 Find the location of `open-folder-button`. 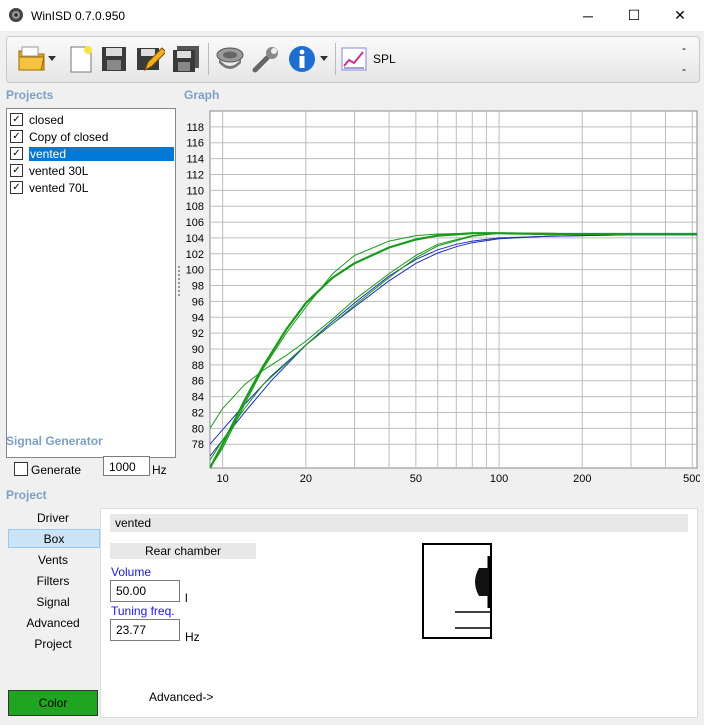

open-folder-button is located at coordinates (32, 59).